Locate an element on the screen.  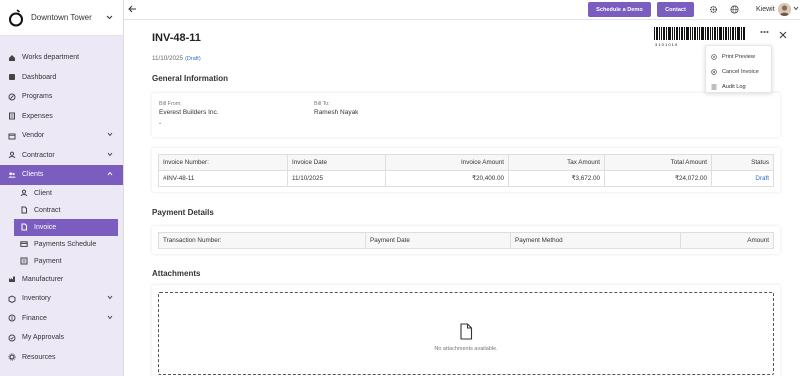
table-cell: ₹3,672.00 is located at coordinates (556, 178).